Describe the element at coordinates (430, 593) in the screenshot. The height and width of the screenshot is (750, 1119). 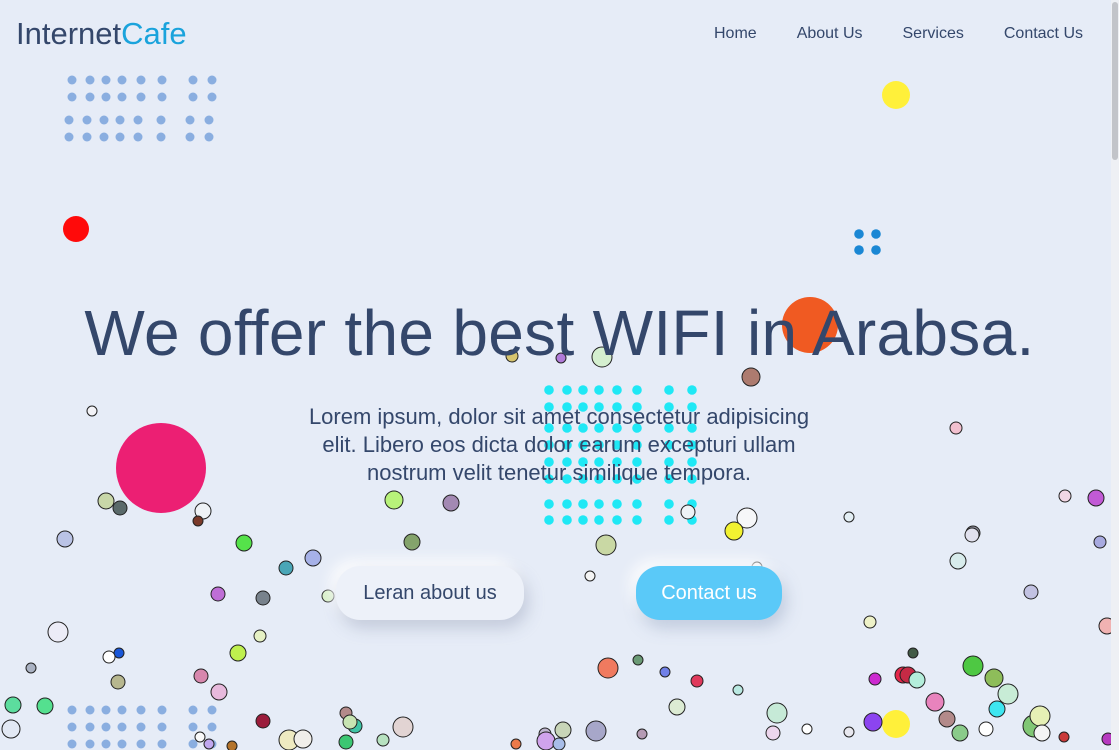
I see `learn-about-us-button: Leran about us` at that location.